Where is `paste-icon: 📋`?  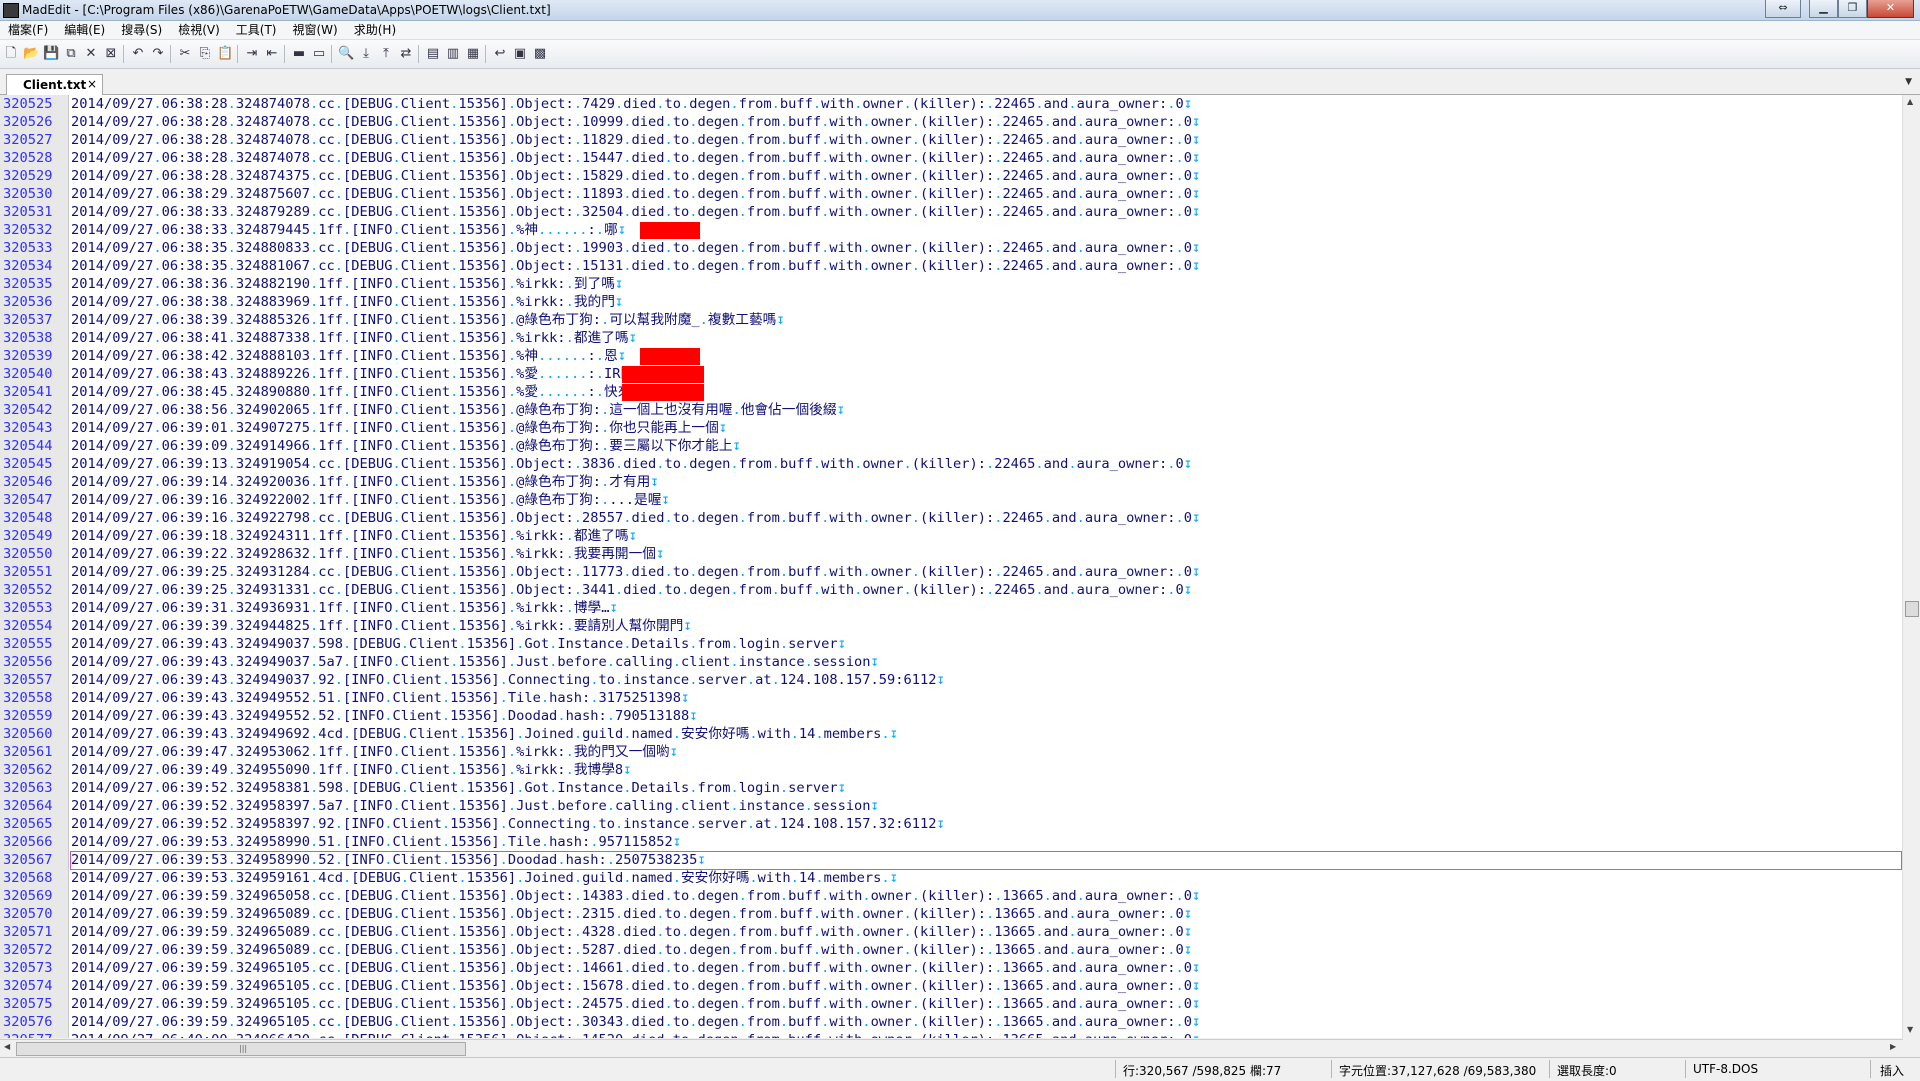 paste-icon: 📋 is located at coordinates (225, 54).